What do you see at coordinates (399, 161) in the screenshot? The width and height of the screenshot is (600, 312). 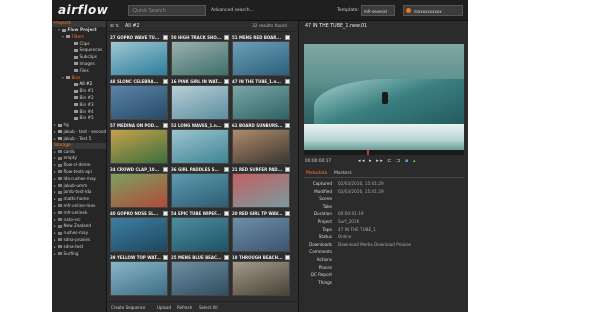 I see `mark-out-icon: ⊐` at bounding box center [399, 161].